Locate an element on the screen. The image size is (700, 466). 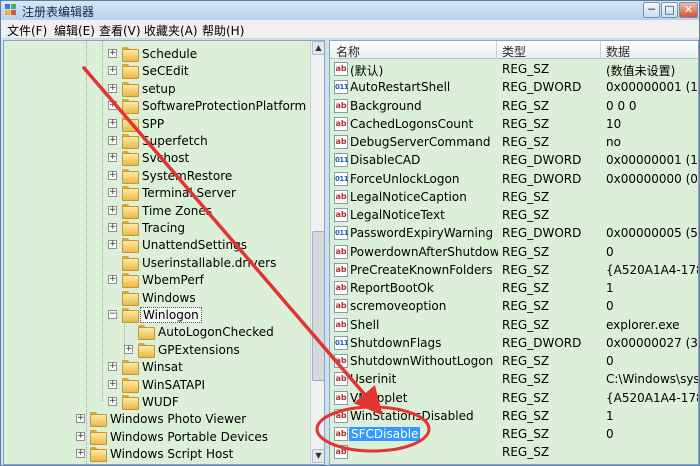
tree-item: Userinstallable.drivers is located at coordinates (154, 263).